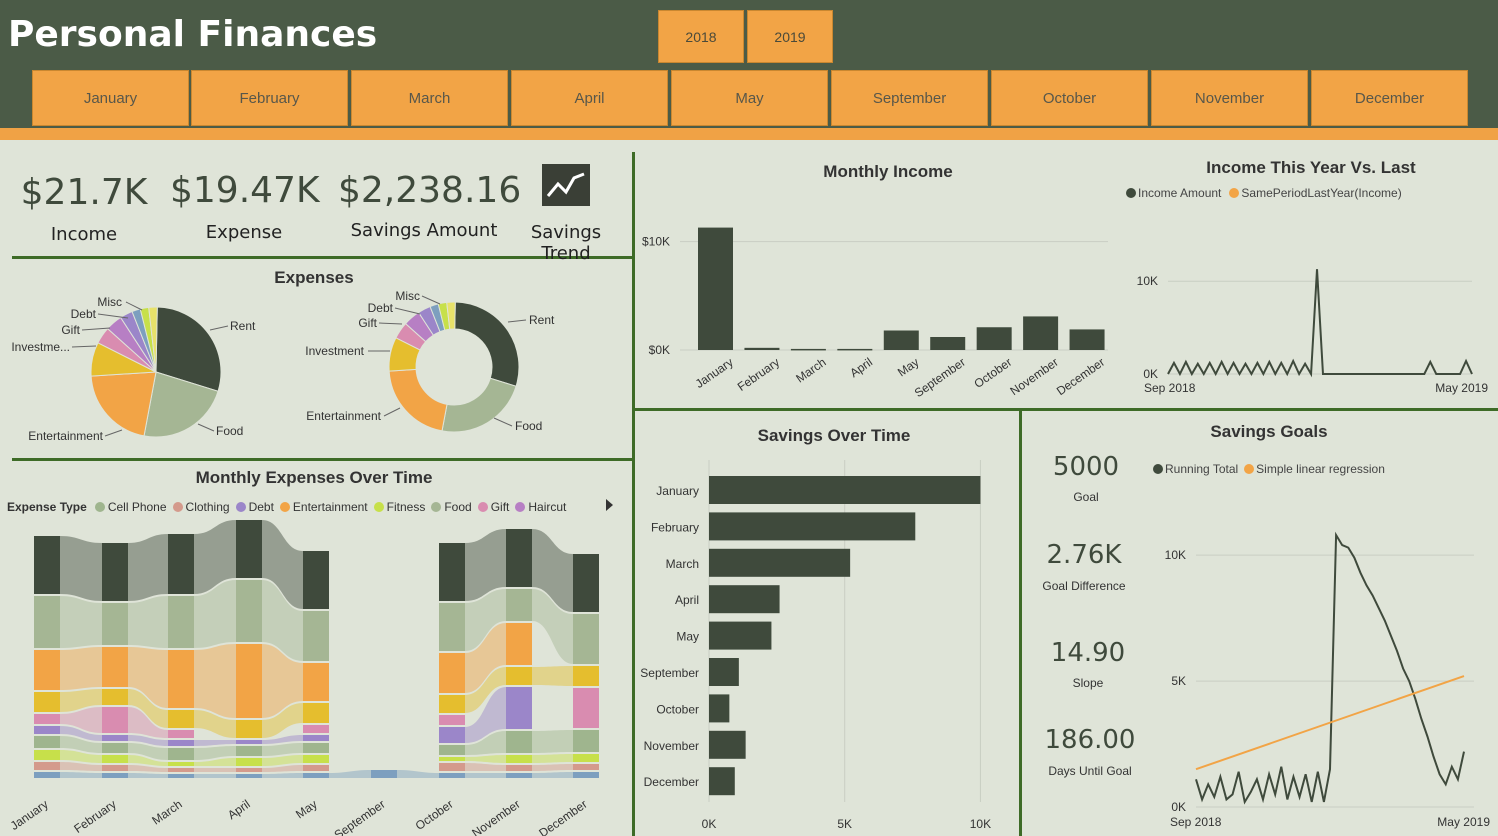 The width and height of the screenshot is (1498, 836). I want to click on expense-legend-item: Debt, so click(254, 507).